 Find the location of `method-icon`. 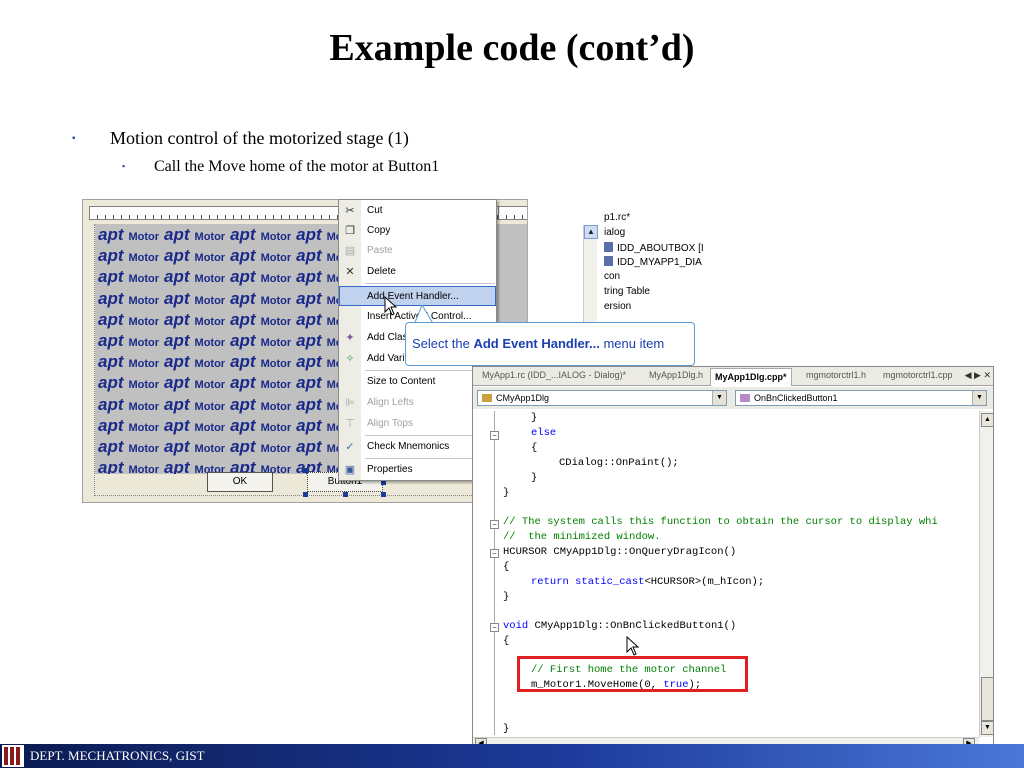

method-icon is located at coordinates (745, 398).